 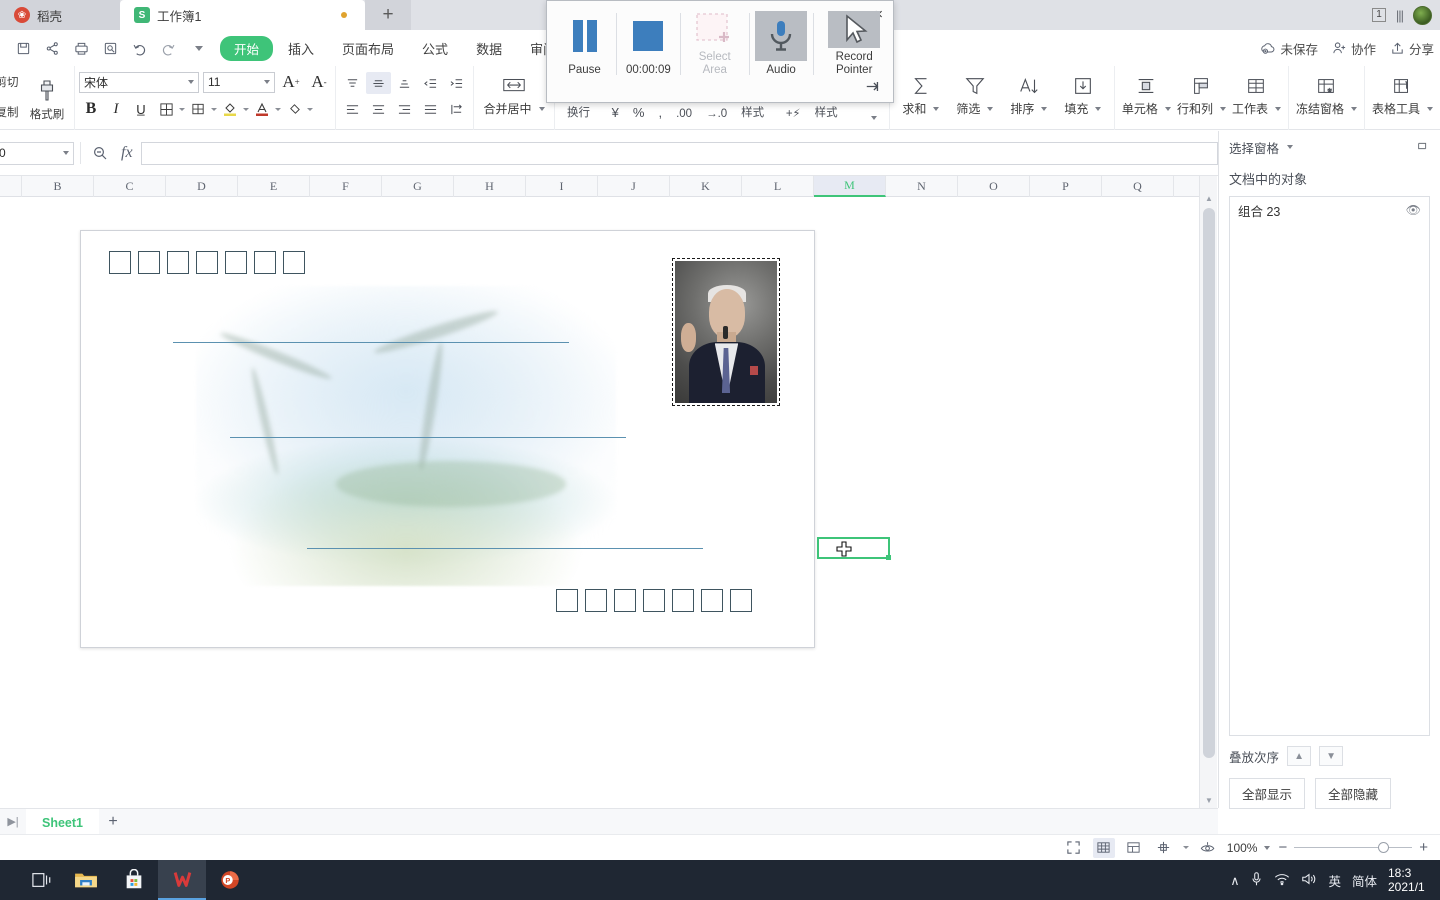 What do you see at coordinates (1208, 848) in the screenshot?
I see `reading-mode-icon` at bounding box center [1208, 848].